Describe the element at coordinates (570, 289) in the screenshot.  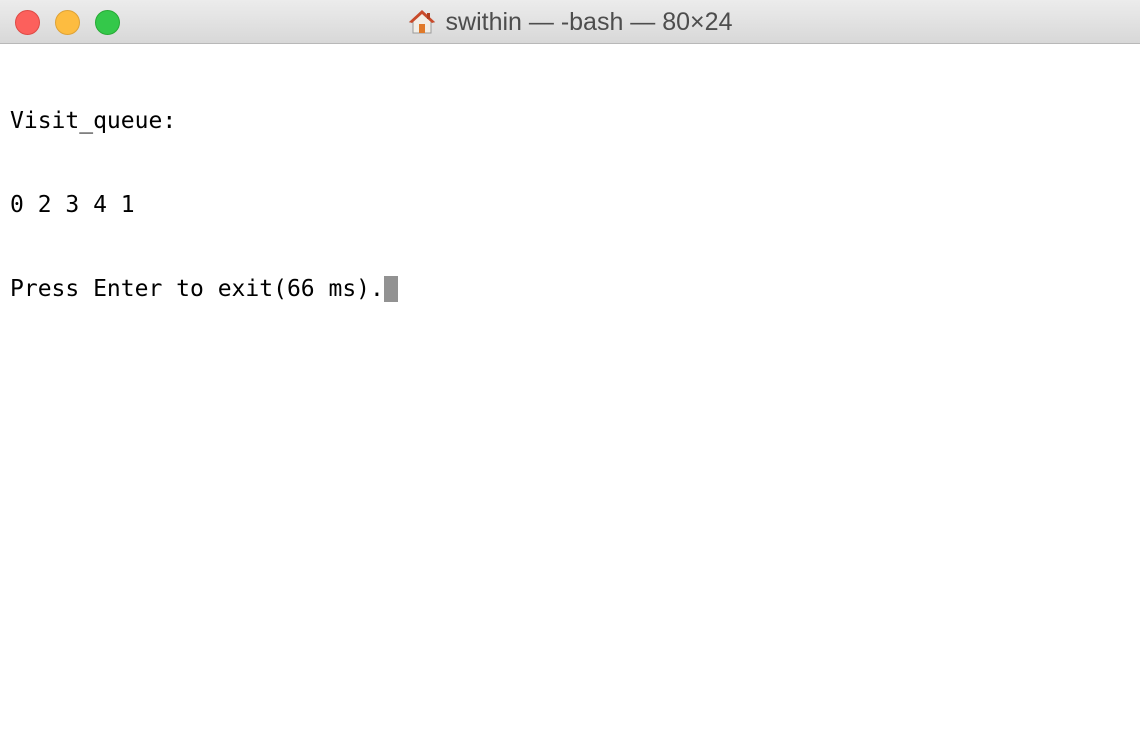
I see `terminal-line-with-cursor: Press Enter to exit(66 ms).` at that location.